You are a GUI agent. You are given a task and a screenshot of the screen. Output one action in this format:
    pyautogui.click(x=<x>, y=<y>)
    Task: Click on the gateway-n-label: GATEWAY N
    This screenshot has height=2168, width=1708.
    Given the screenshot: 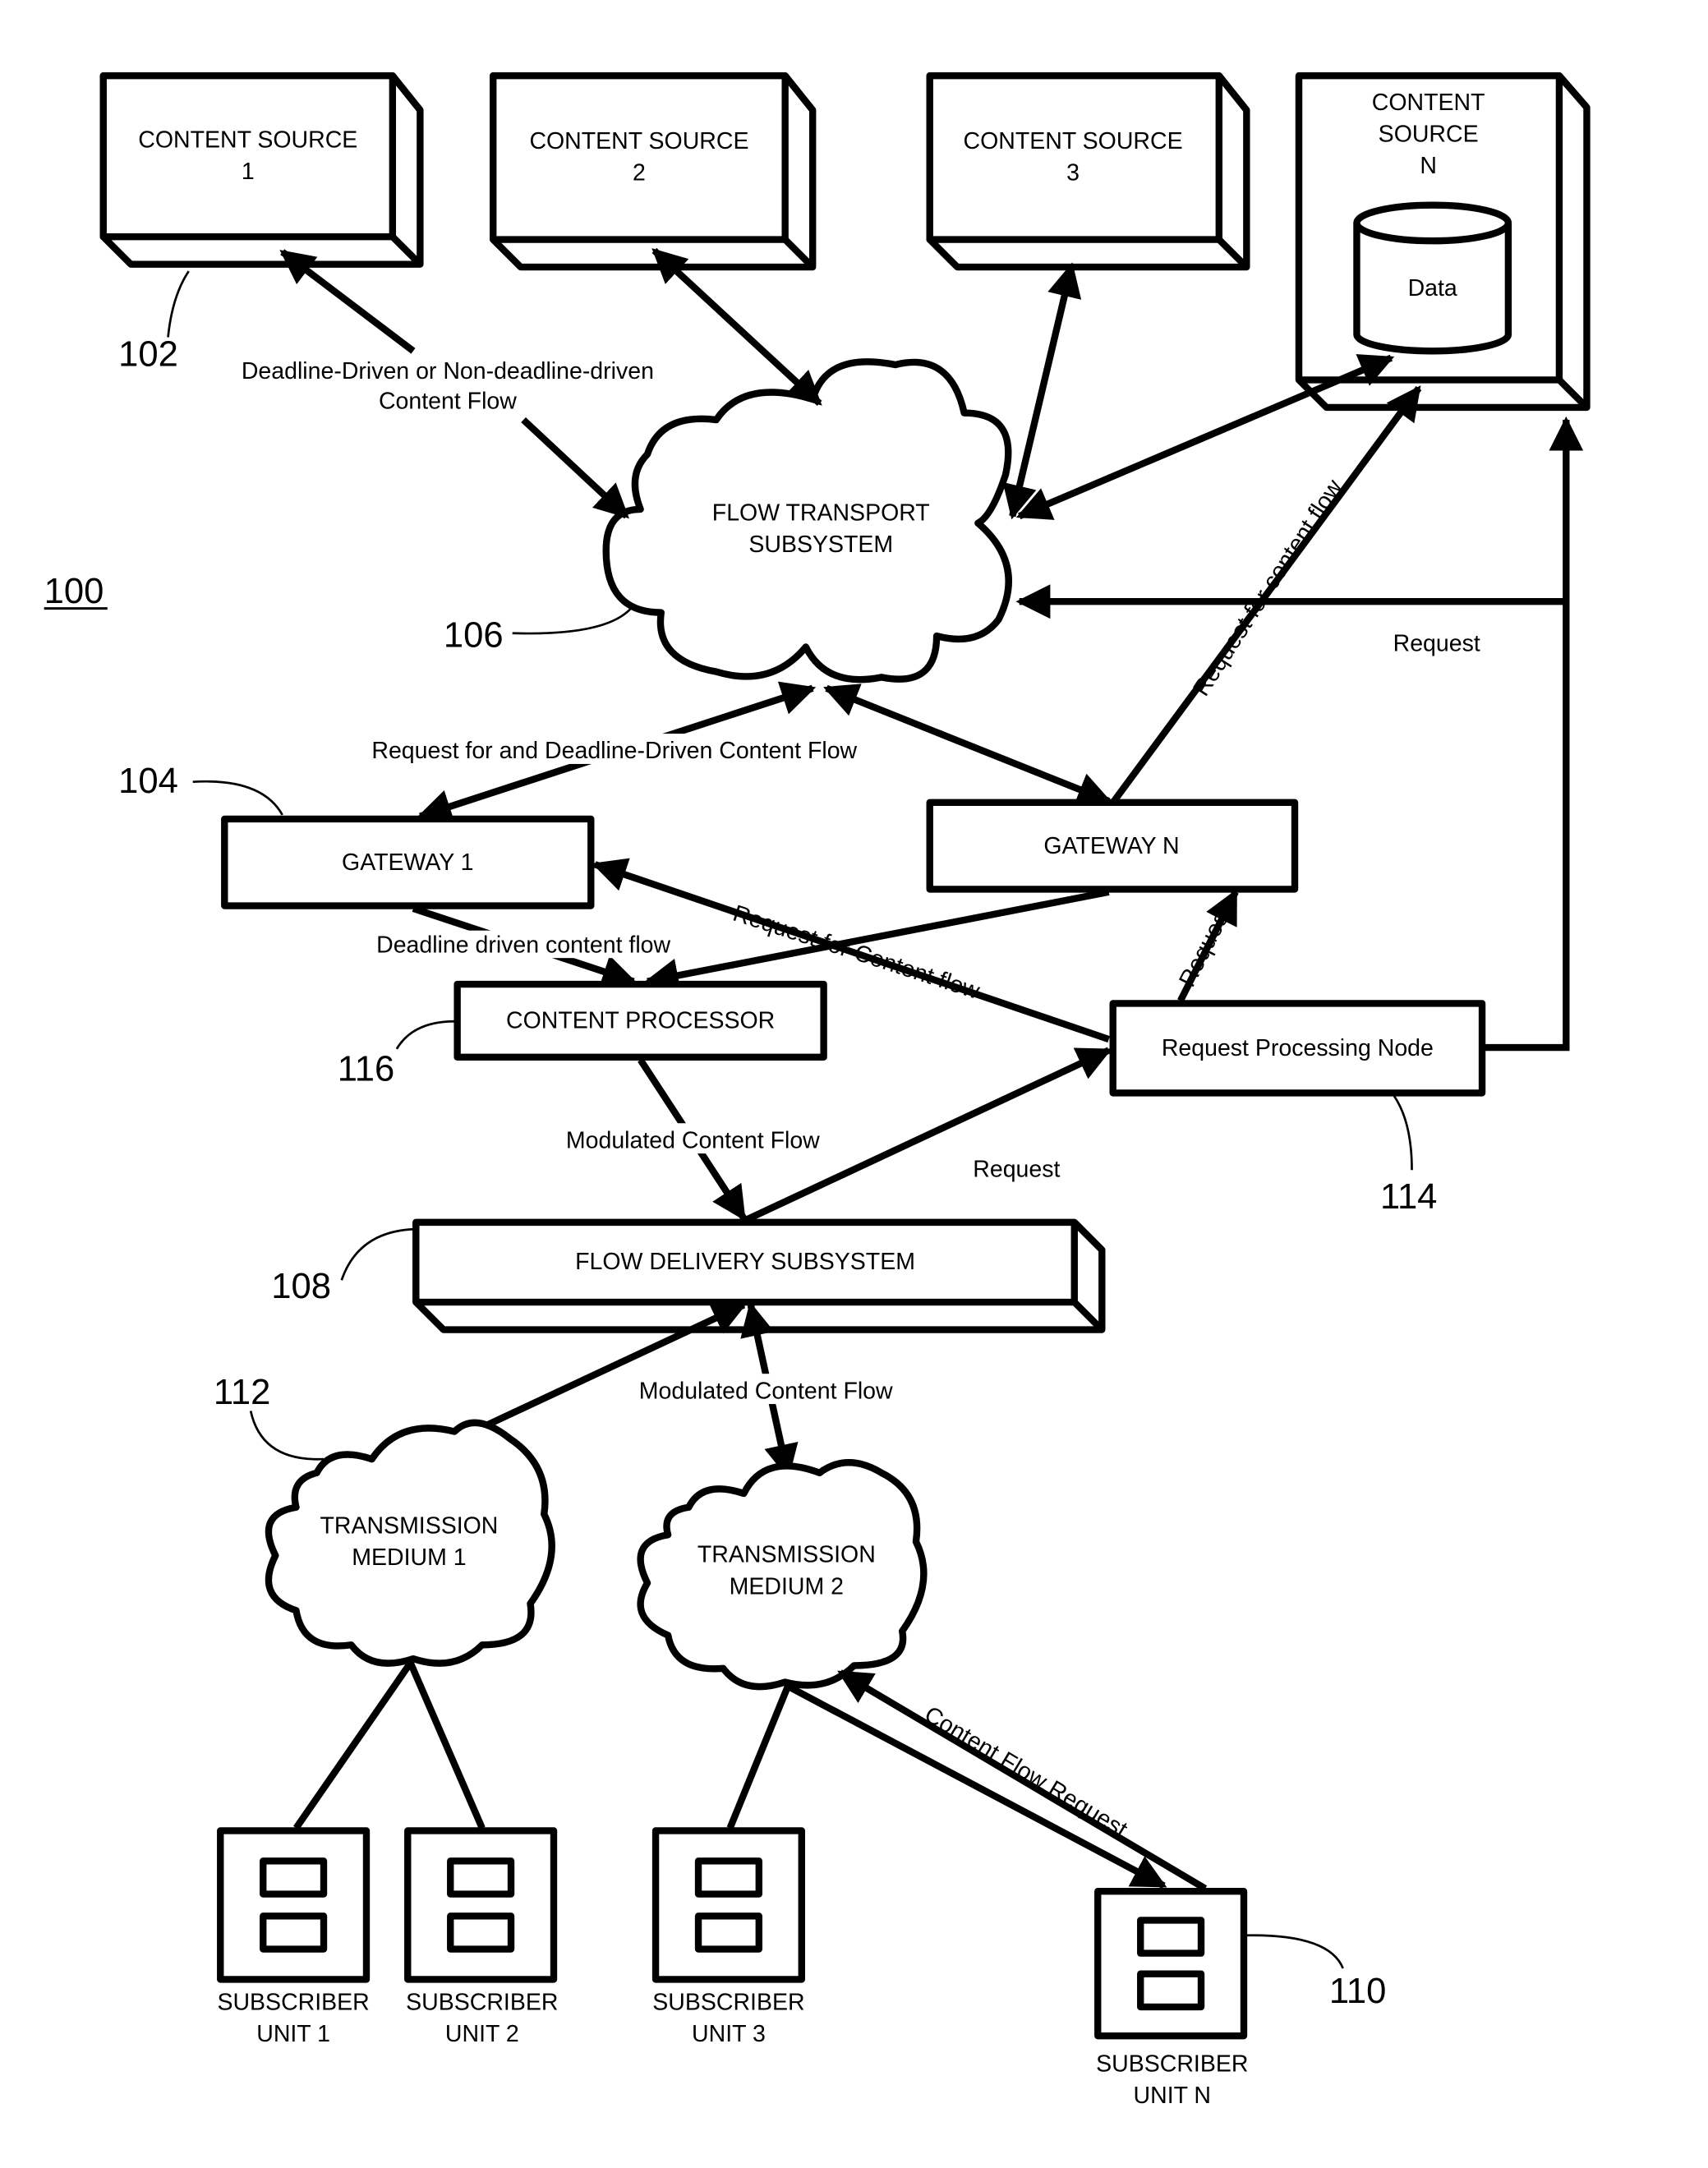 What is the action you would take?
    pyautogui.click(x=1111, y=846)
    